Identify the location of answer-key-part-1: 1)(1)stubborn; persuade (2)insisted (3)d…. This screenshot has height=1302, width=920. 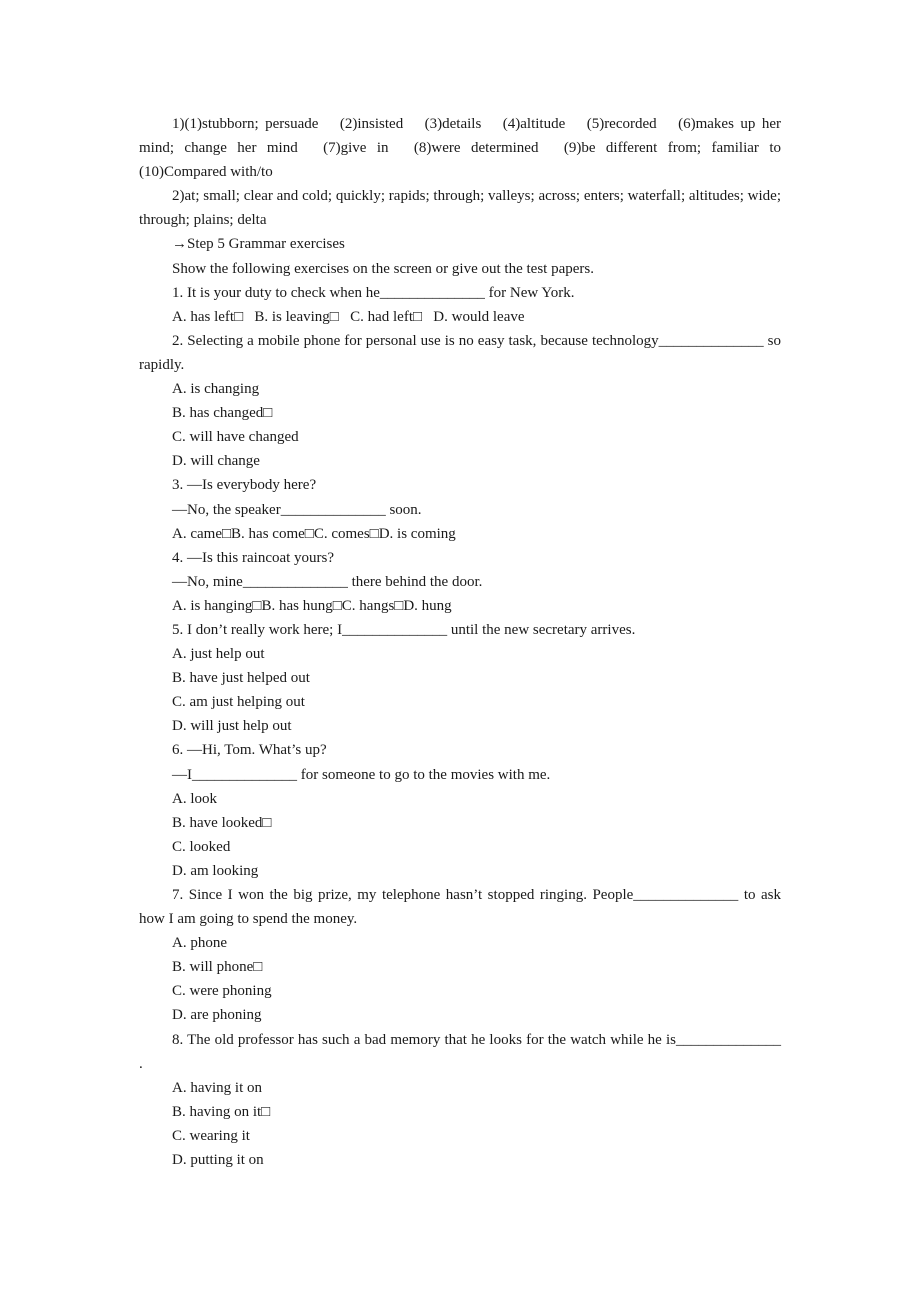
(460, 148).